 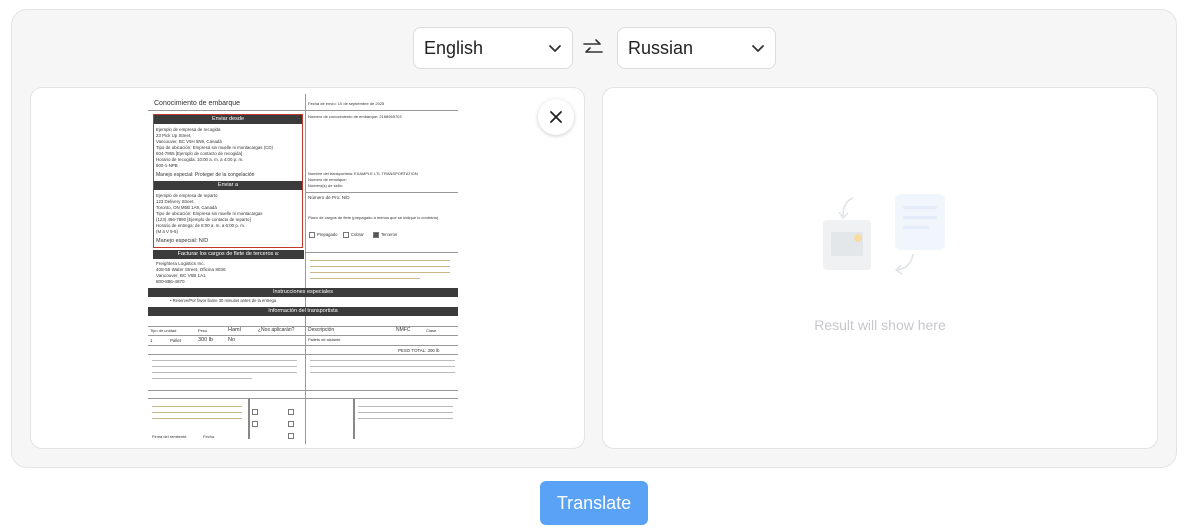 What do you see at coordinates (188, 129) in the screenshot?
I see `ship-from-line: Ejemplo de empresa de recogida` at bounding box center [188, 129].